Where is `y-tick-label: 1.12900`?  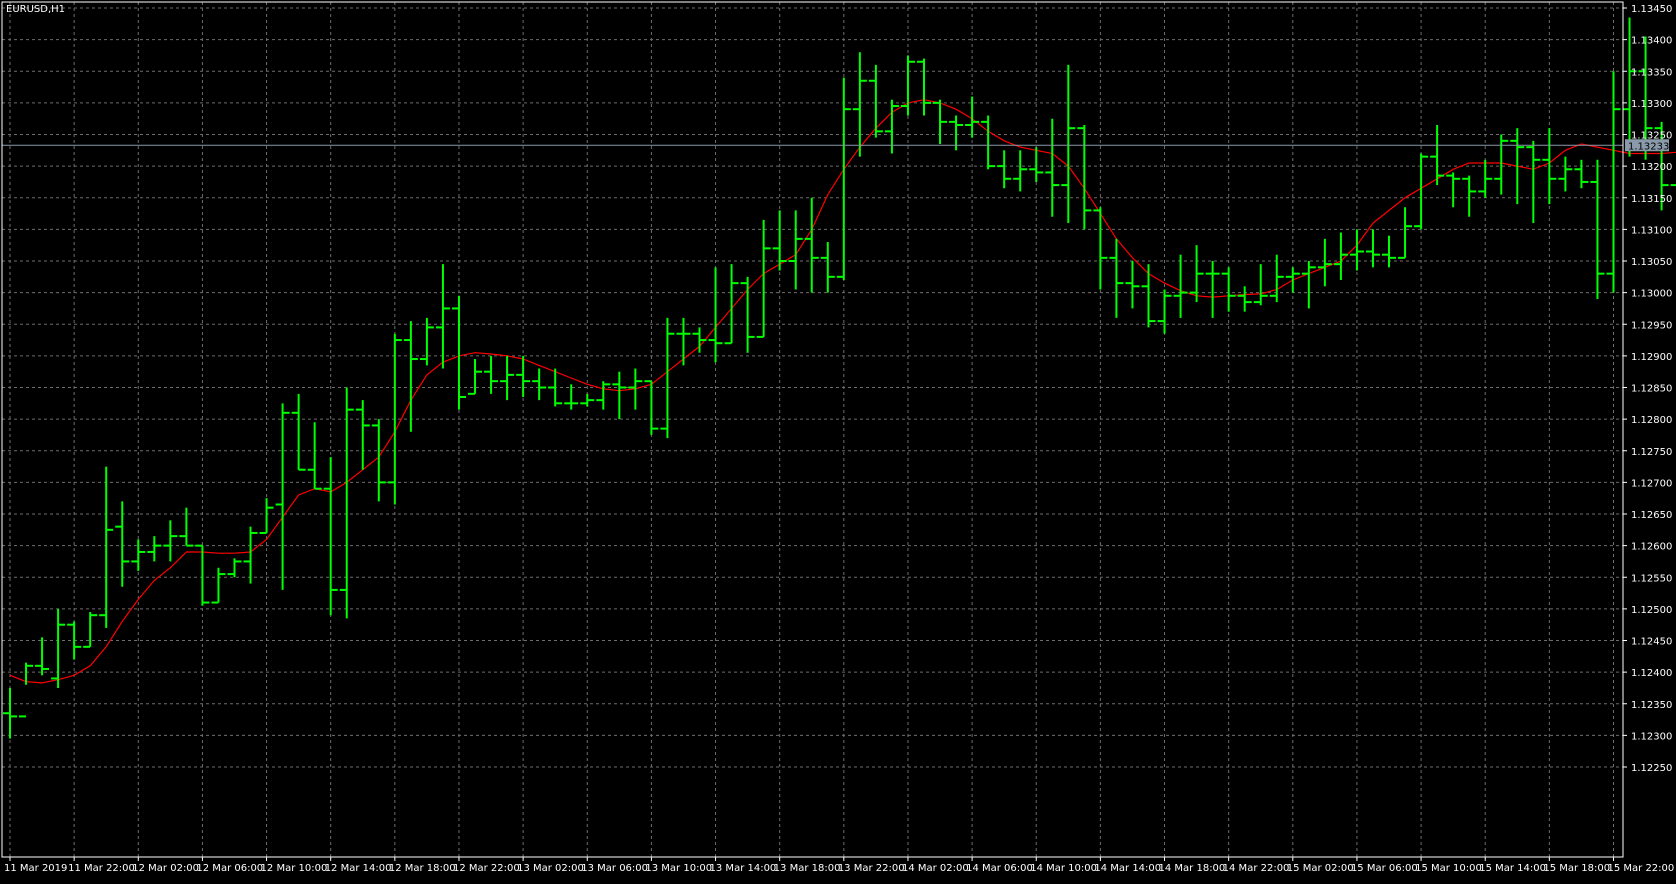 y-tick-label: 1.12900 is located at coordinates (1651, 357).